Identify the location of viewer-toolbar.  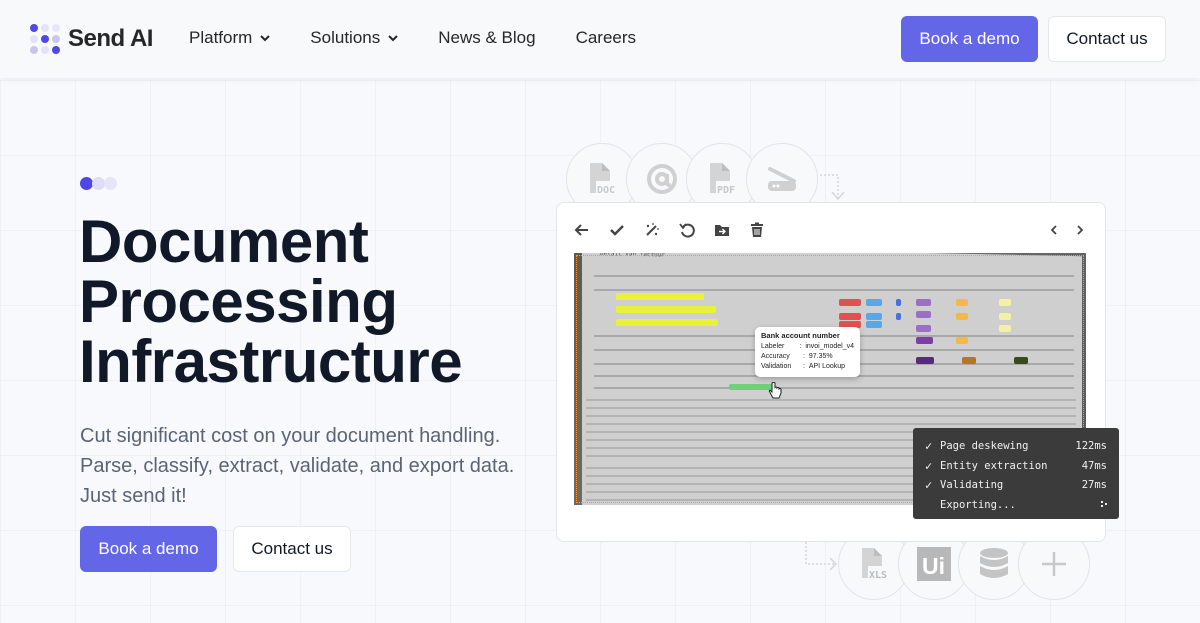
(676, 230).